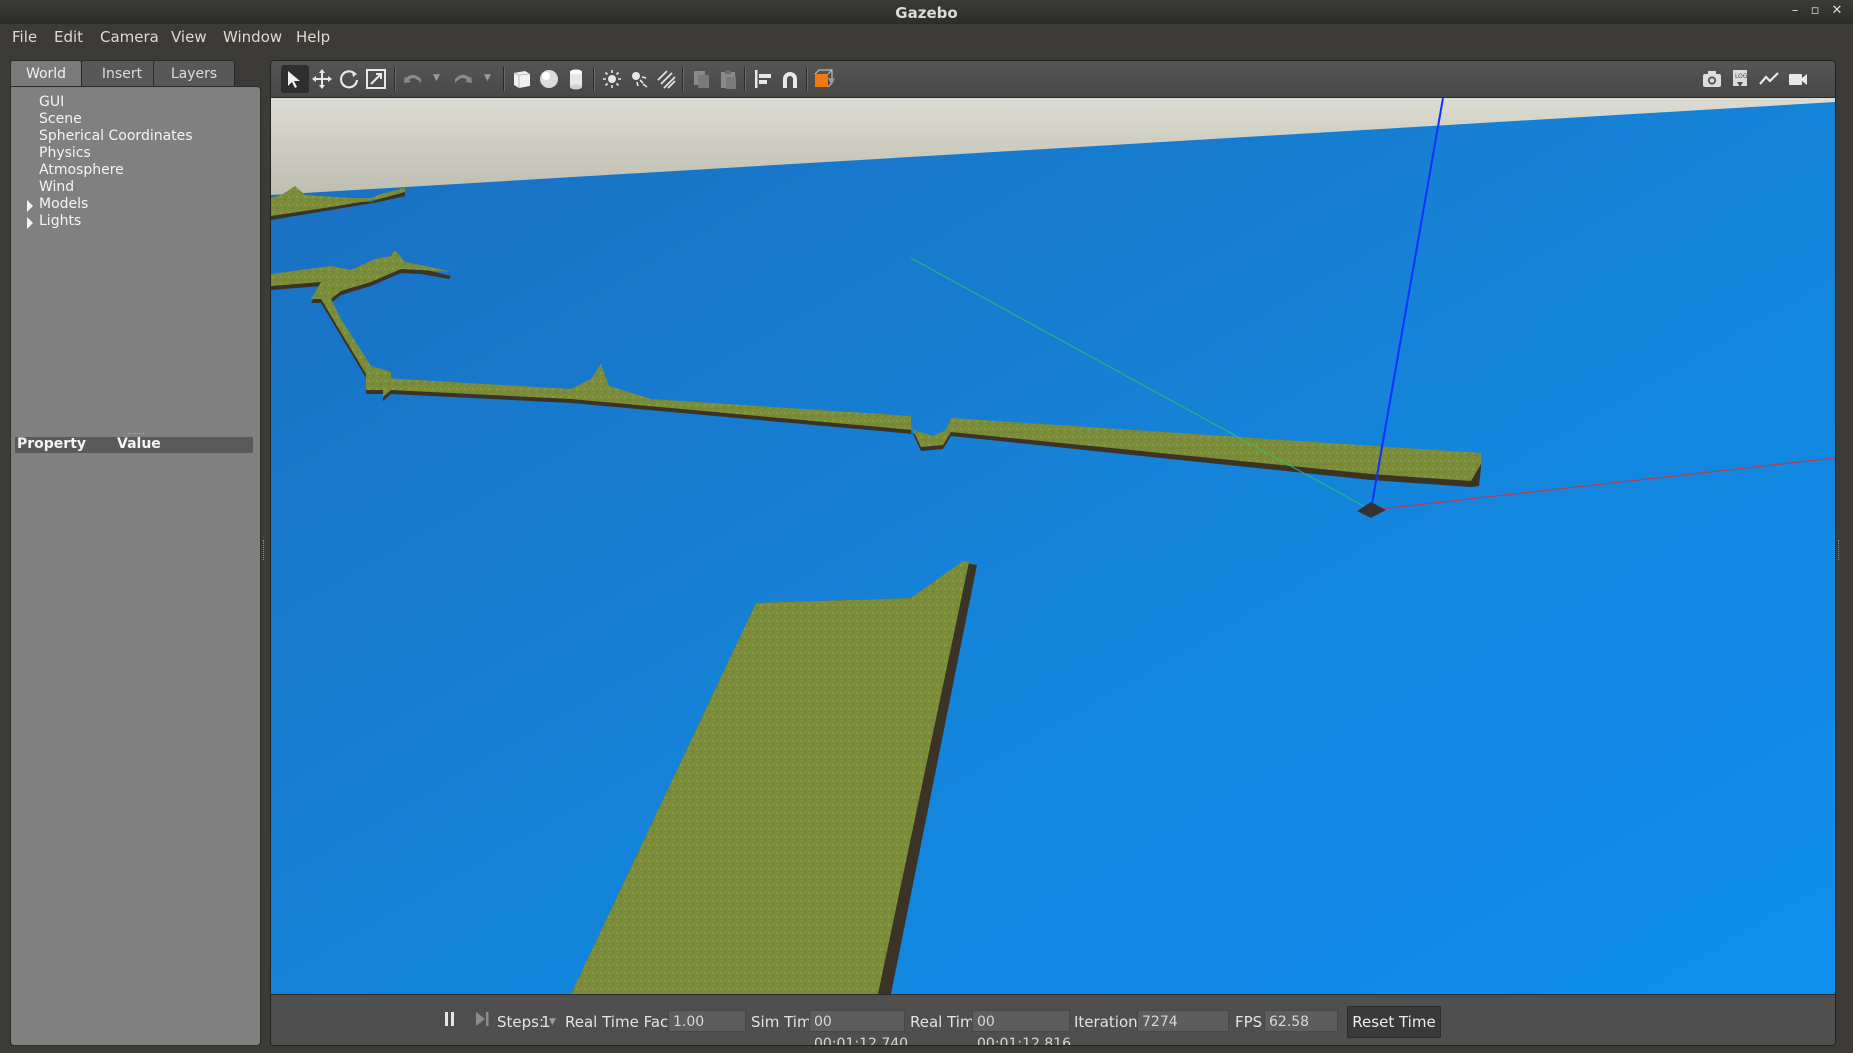 The height and width of the screenshot is (1053, 1853). What do you see at coordinates (666, 79) in the screenshot?
I see `directional-light-icon` at bounding box center [666, 79].